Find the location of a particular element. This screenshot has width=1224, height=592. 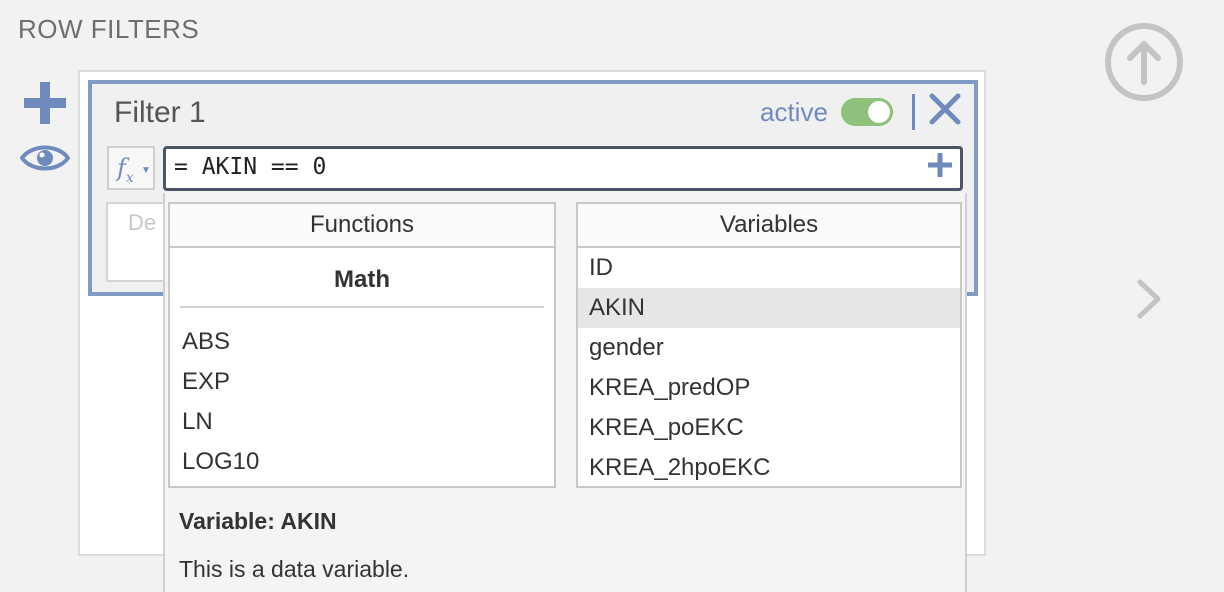

functions-header: Functions is located at coordinates (362, 226).